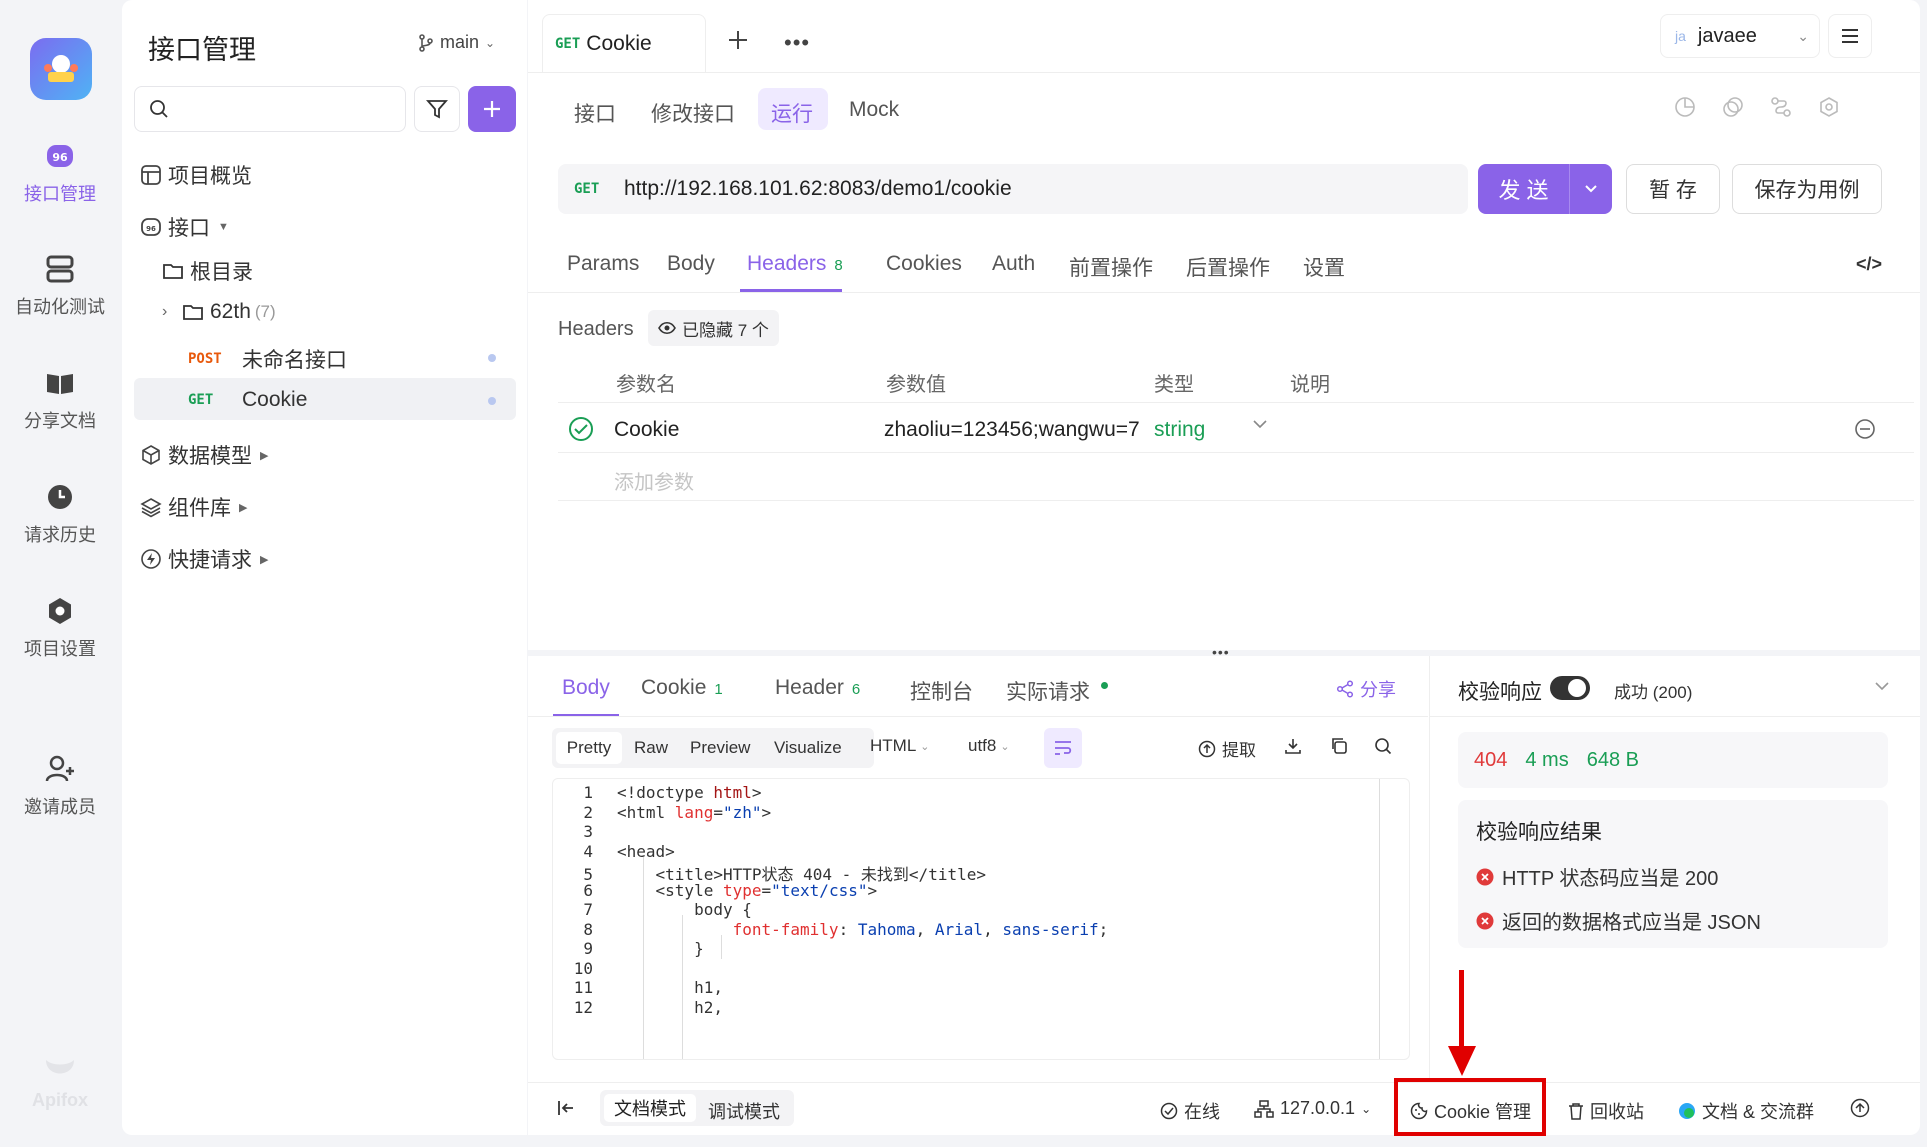 This screenshot has height=1147, width=1927. I want to click on request-tab: GET Cookie, so click(624, 43).